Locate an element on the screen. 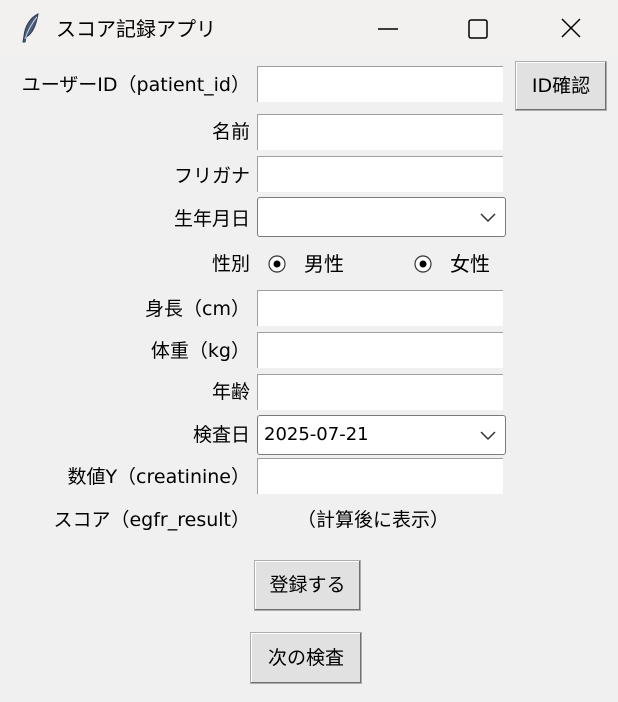  maximize-button is located at coordinates (480, 29).